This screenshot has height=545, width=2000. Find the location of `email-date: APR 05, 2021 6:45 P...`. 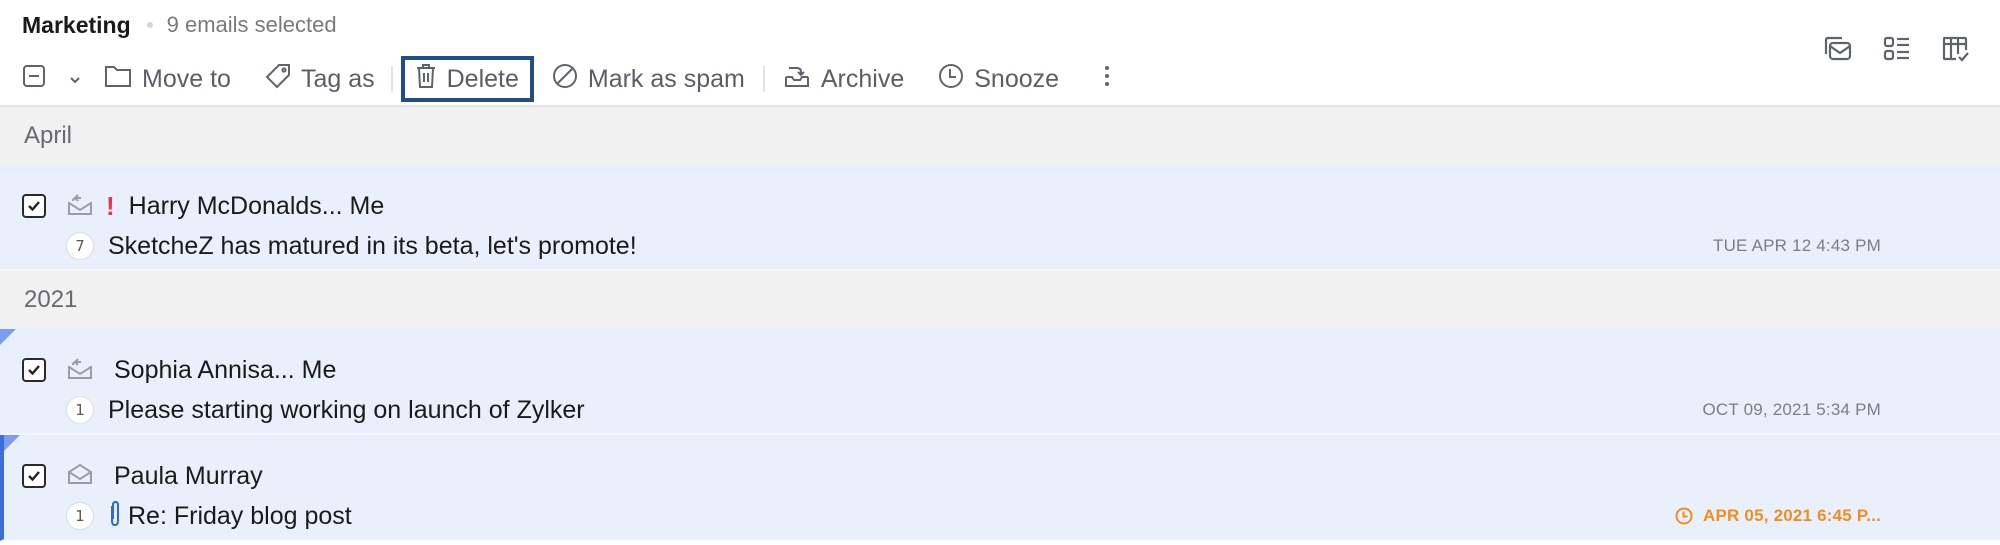

email-date: APR 05, 2021 6:45 P... is located at coordinates (1792, 515).